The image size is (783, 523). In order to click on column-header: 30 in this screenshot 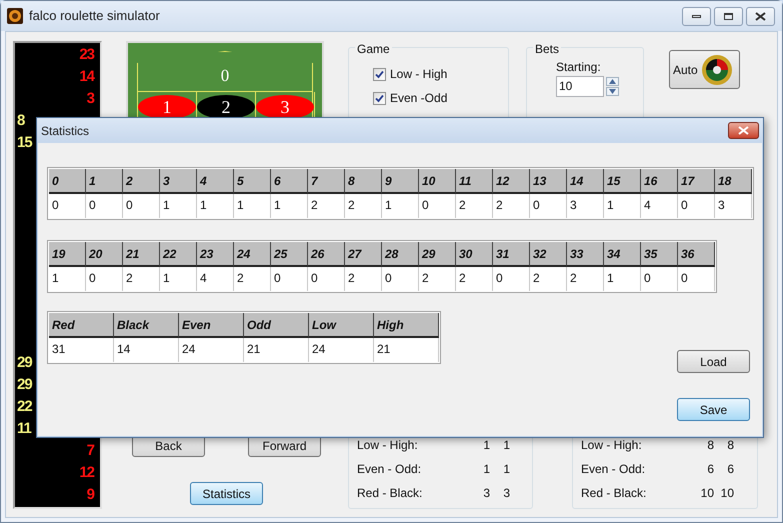, I will do `click(474, 254)`.